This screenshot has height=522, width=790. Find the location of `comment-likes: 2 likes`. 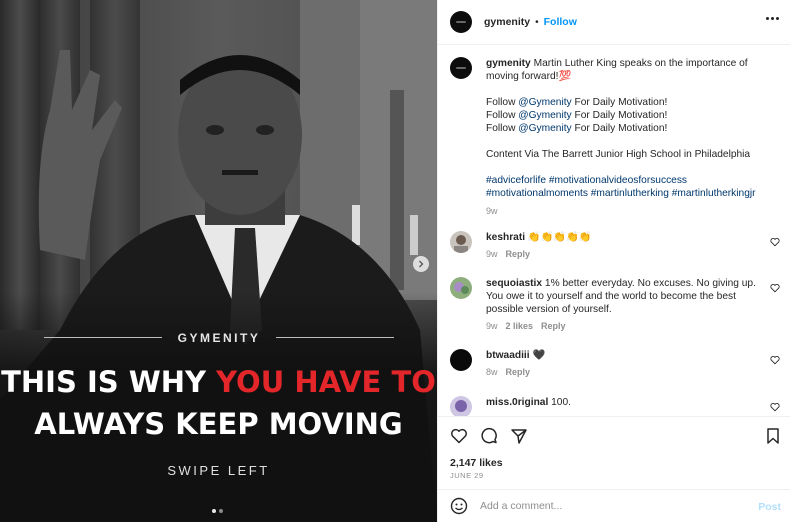

comment-likes: 2 likes is located at coordinates (520, 326).